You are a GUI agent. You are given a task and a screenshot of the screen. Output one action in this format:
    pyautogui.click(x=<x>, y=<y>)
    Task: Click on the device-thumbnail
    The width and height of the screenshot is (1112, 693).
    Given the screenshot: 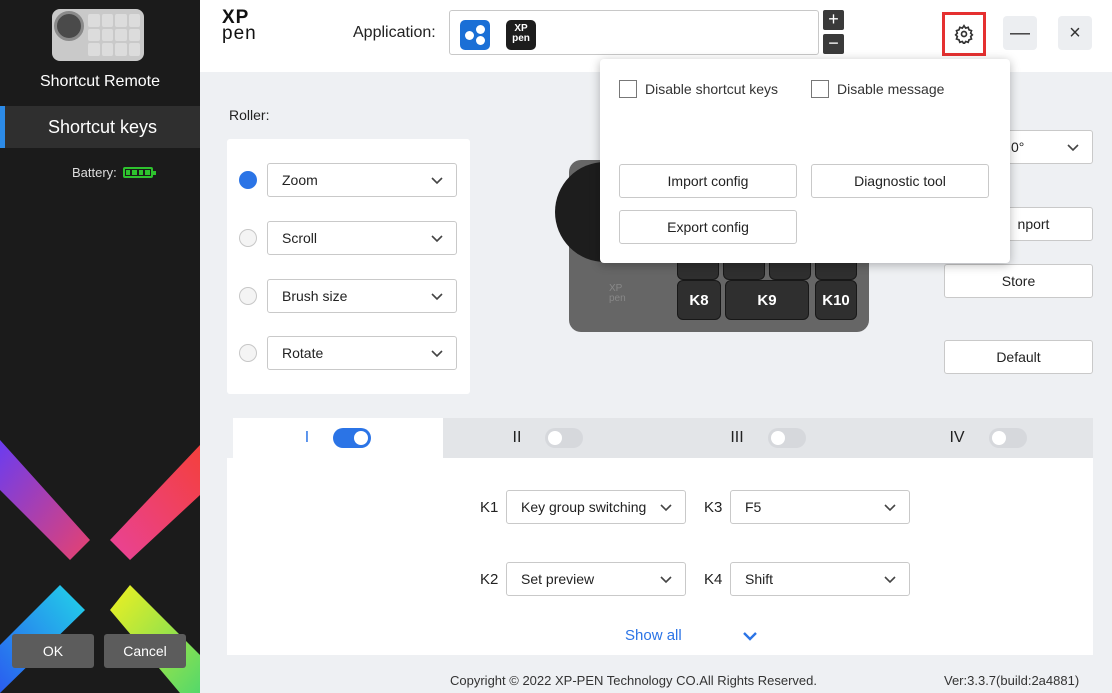 What is the action you would take?
    pyautogui.click(x=98, y=35)
    